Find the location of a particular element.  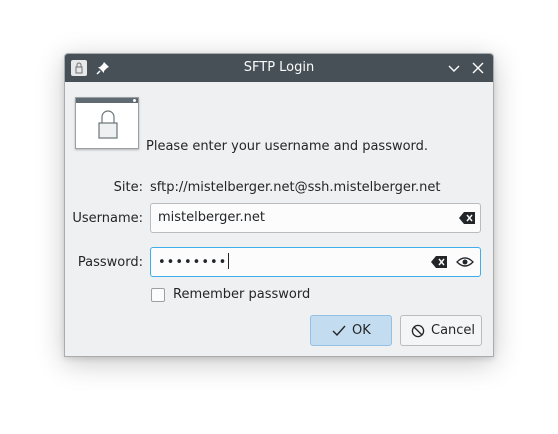

minimize-chevron-icon is located at coordinates (454, 68).